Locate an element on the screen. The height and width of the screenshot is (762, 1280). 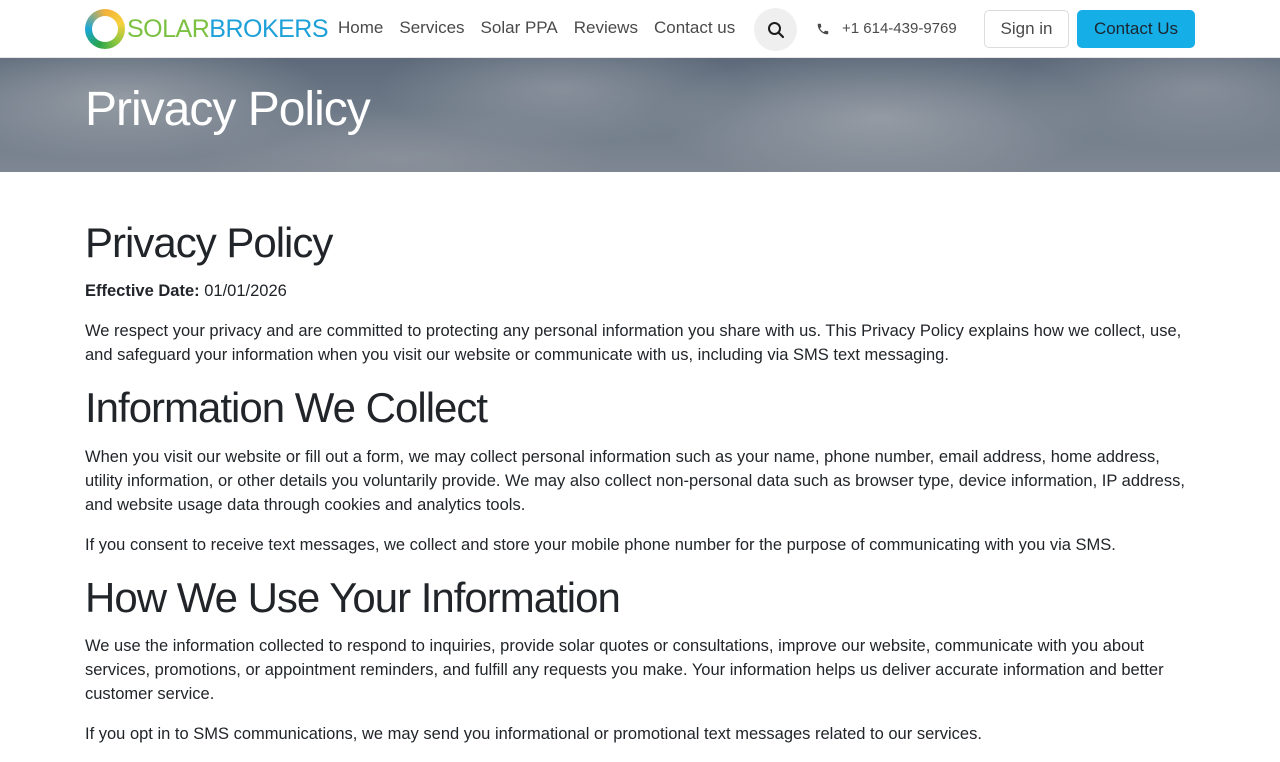
nav-services: Services is located at coordinates (431, 28).